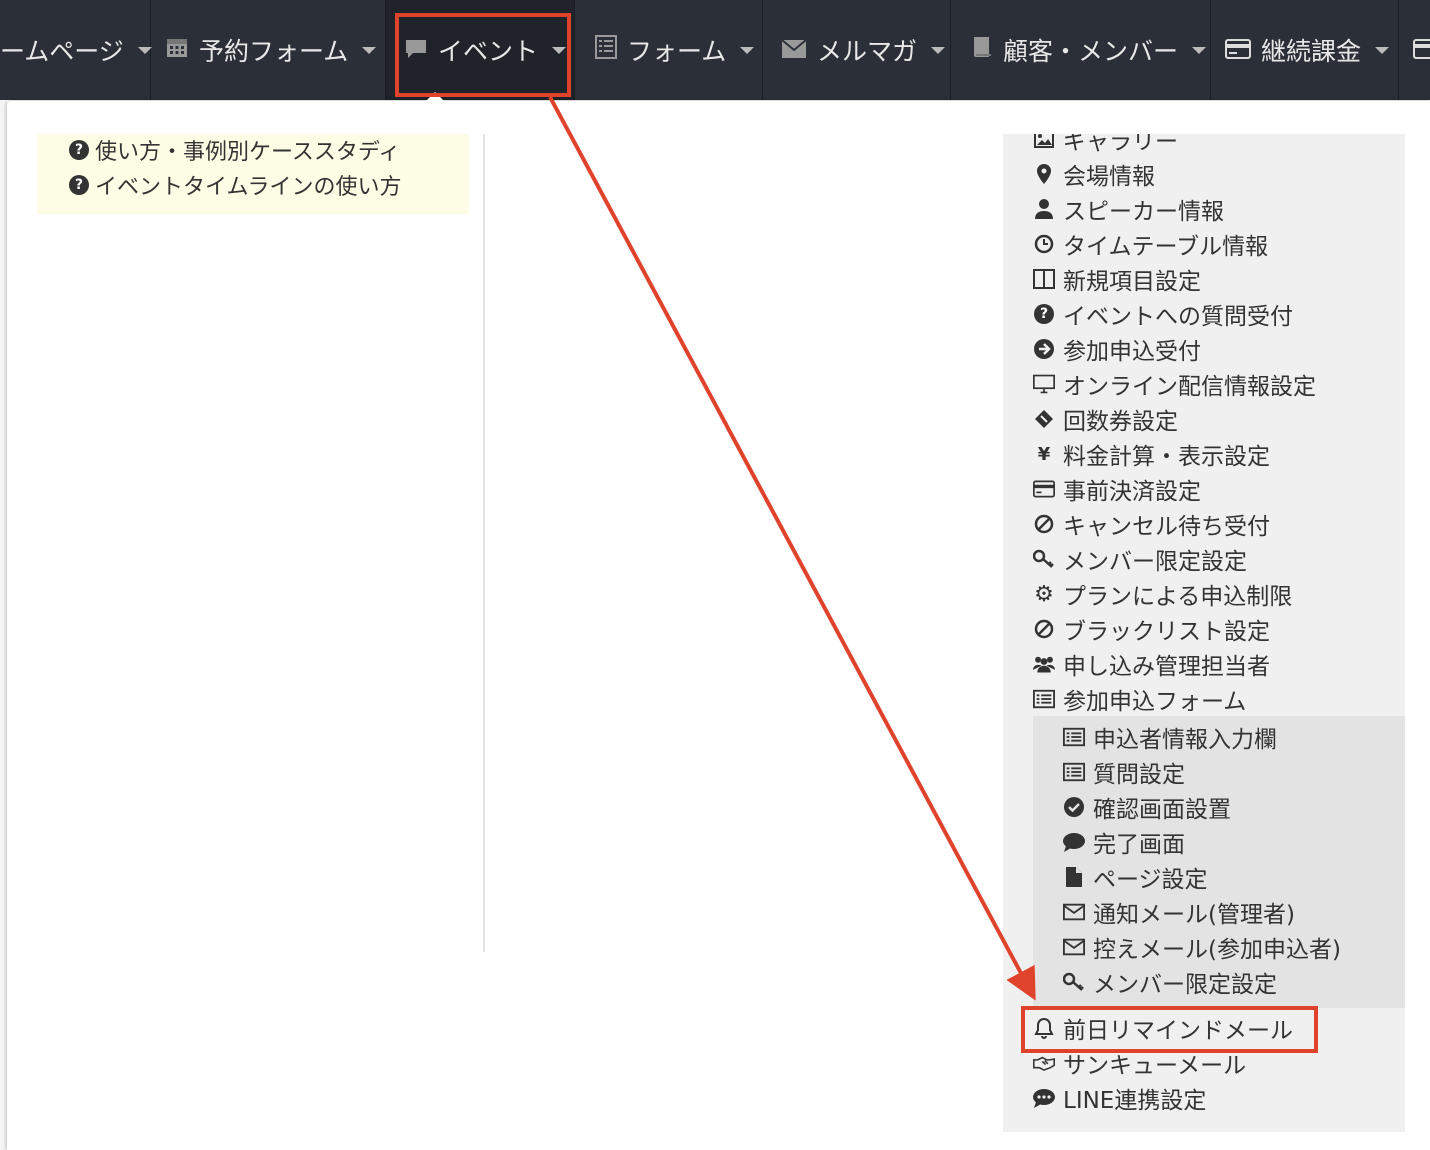 The image size is (1430, 1150). I want to click on menu-item-venue: 会場情報, so click(1094, 174).